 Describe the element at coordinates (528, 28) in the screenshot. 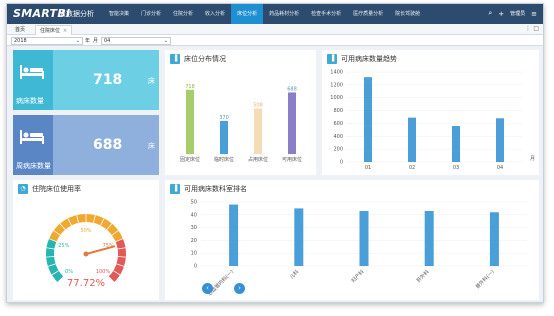

I see `more-icon: ⋮` at that location.